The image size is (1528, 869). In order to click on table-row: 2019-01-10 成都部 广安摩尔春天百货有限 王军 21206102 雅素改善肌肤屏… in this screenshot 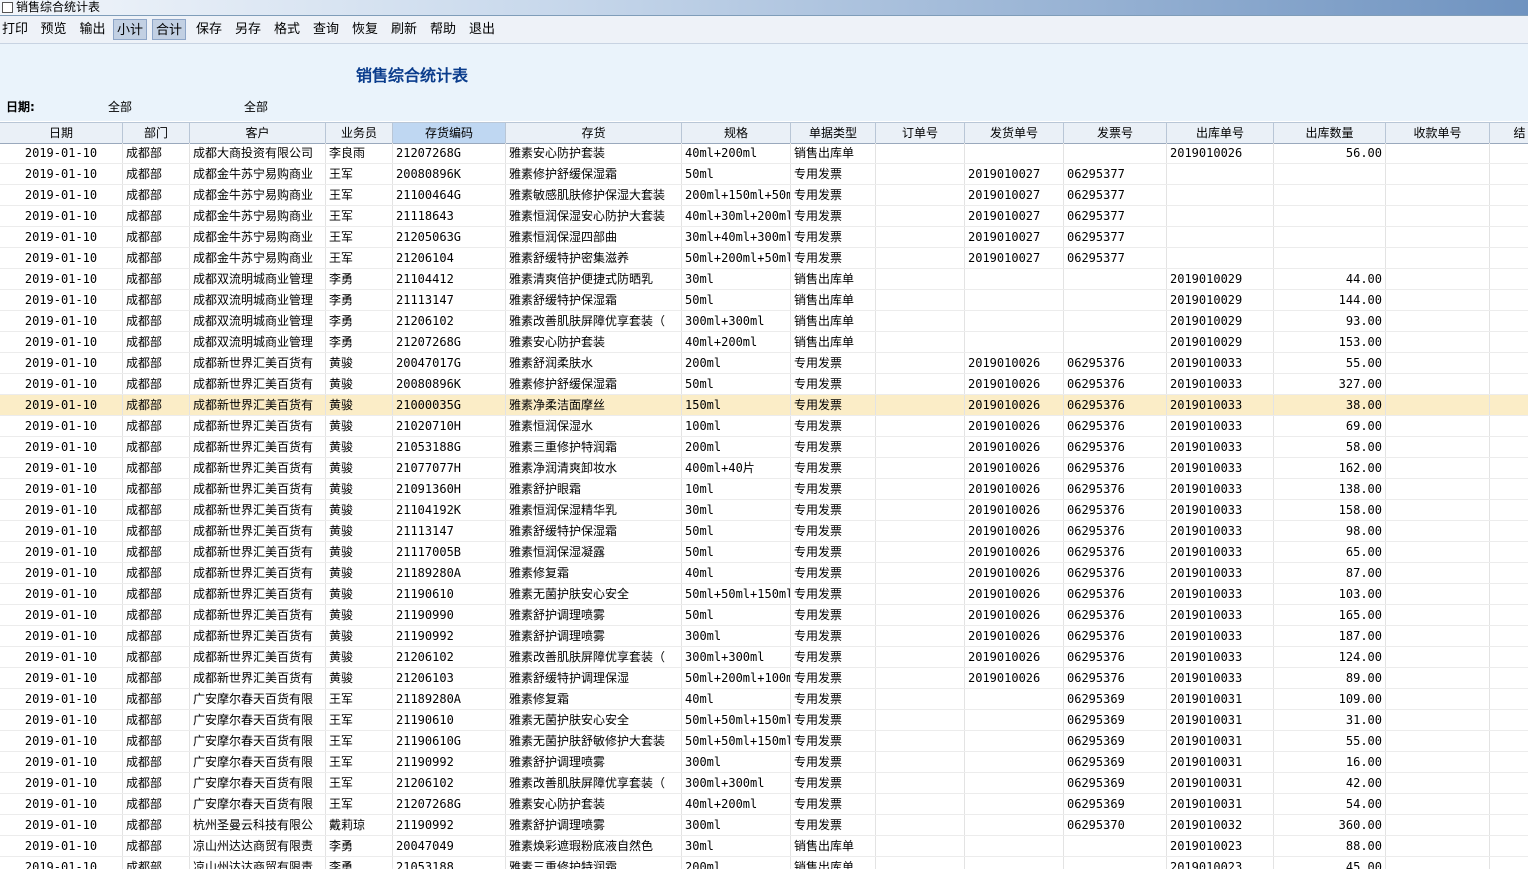, I will do `click(764, 783)`.